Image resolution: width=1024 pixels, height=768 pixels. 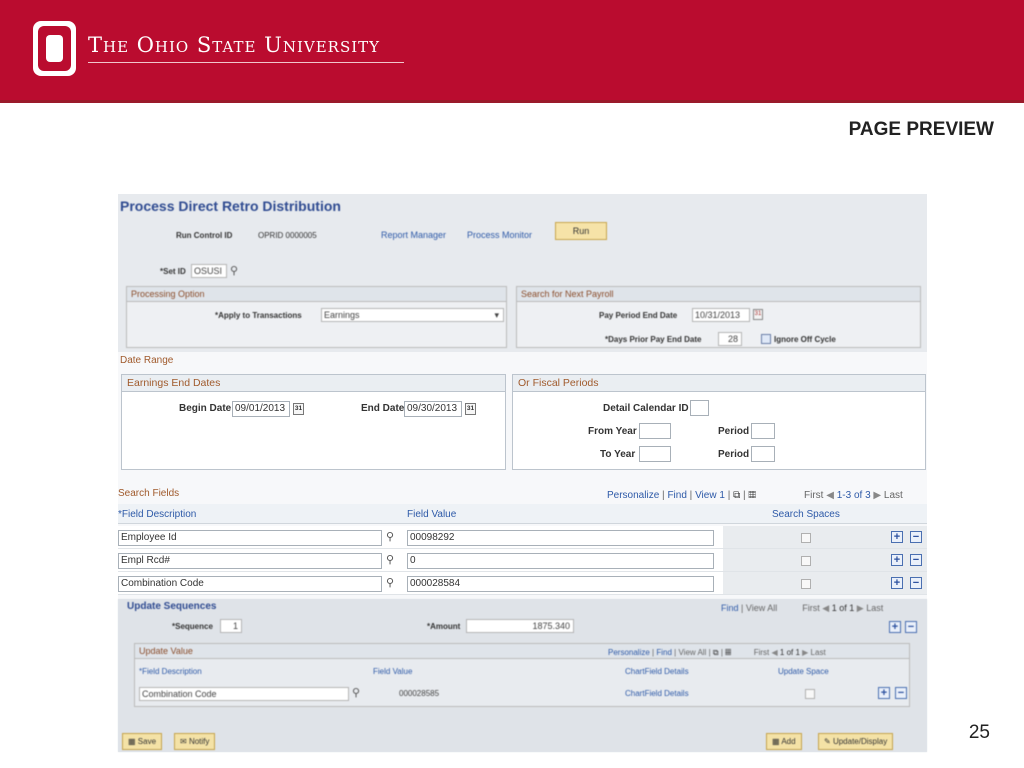 I want to click on to-period-input, so click(x=763, y=454).